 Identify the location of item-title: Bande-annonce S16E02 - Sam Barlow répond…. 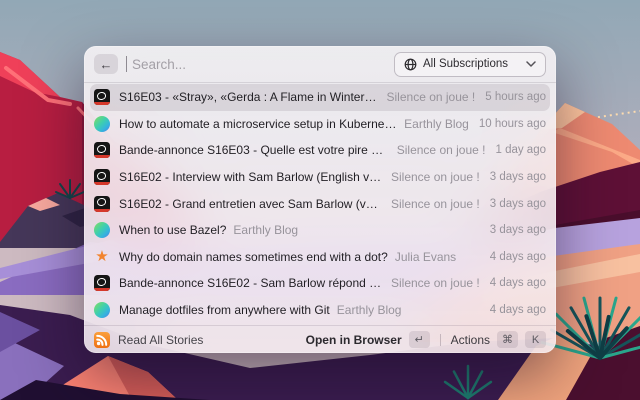
(251, 283).